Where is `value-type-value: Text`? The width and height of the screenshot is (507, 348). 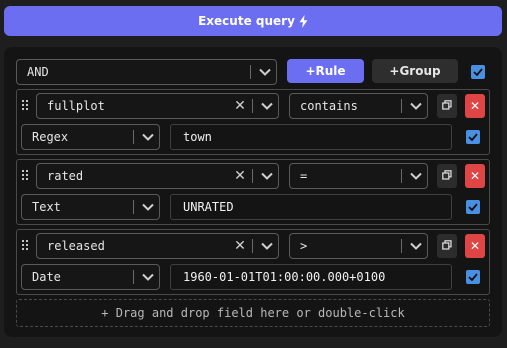 value-type-value: Text is located at coordinates (46, 207).